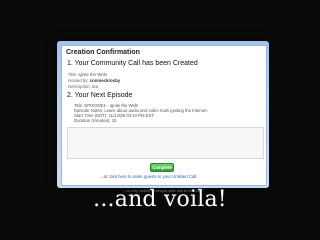  I want to click on description-row: Description: n/a, so click(83, 86).